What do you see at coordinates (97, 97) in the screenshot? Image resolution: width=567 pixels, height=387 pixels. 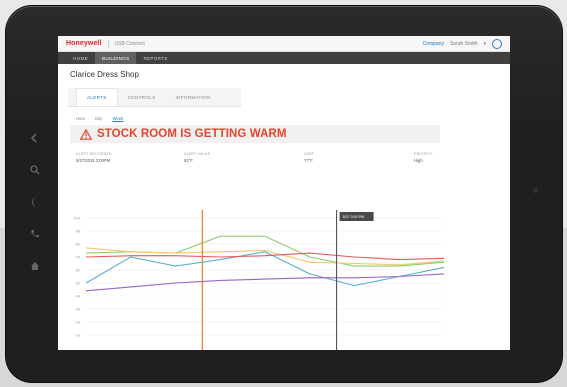 I see `tab-alerts: ALERTS` at bounding box center [97, 97].